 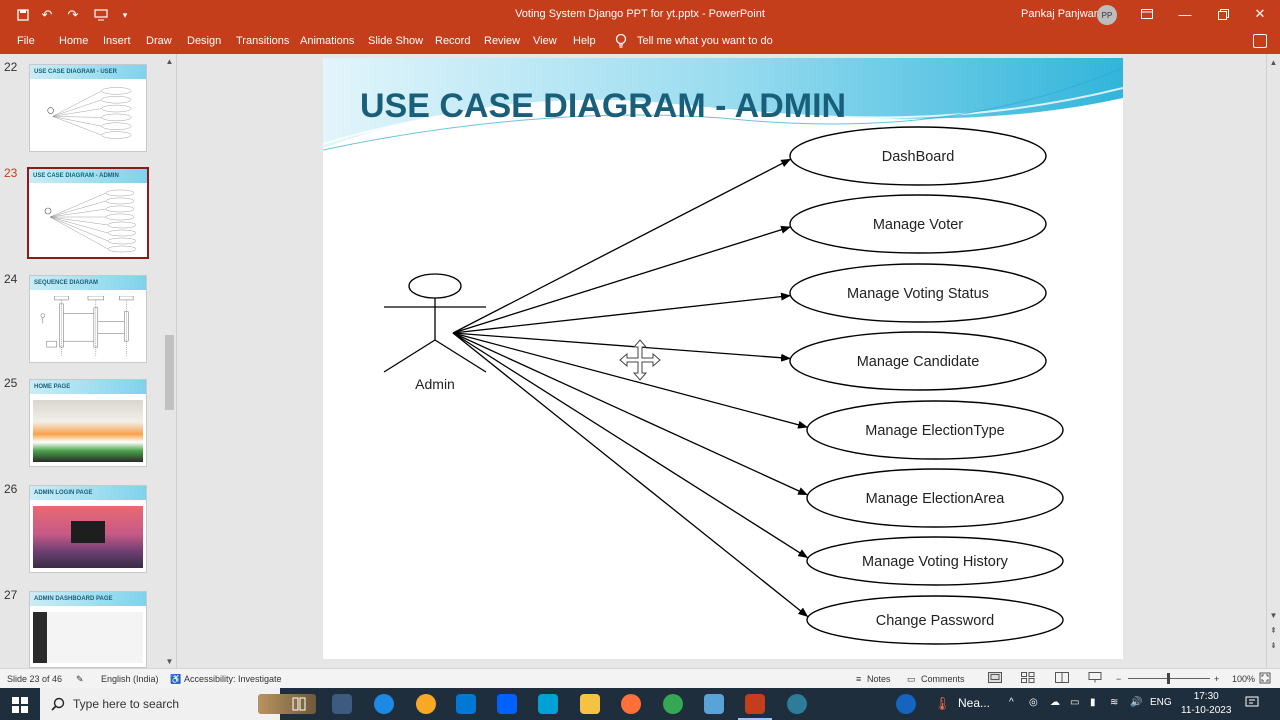 I want to click on clock: 17:30 11-10-2023, so click(x=1206, y=704).